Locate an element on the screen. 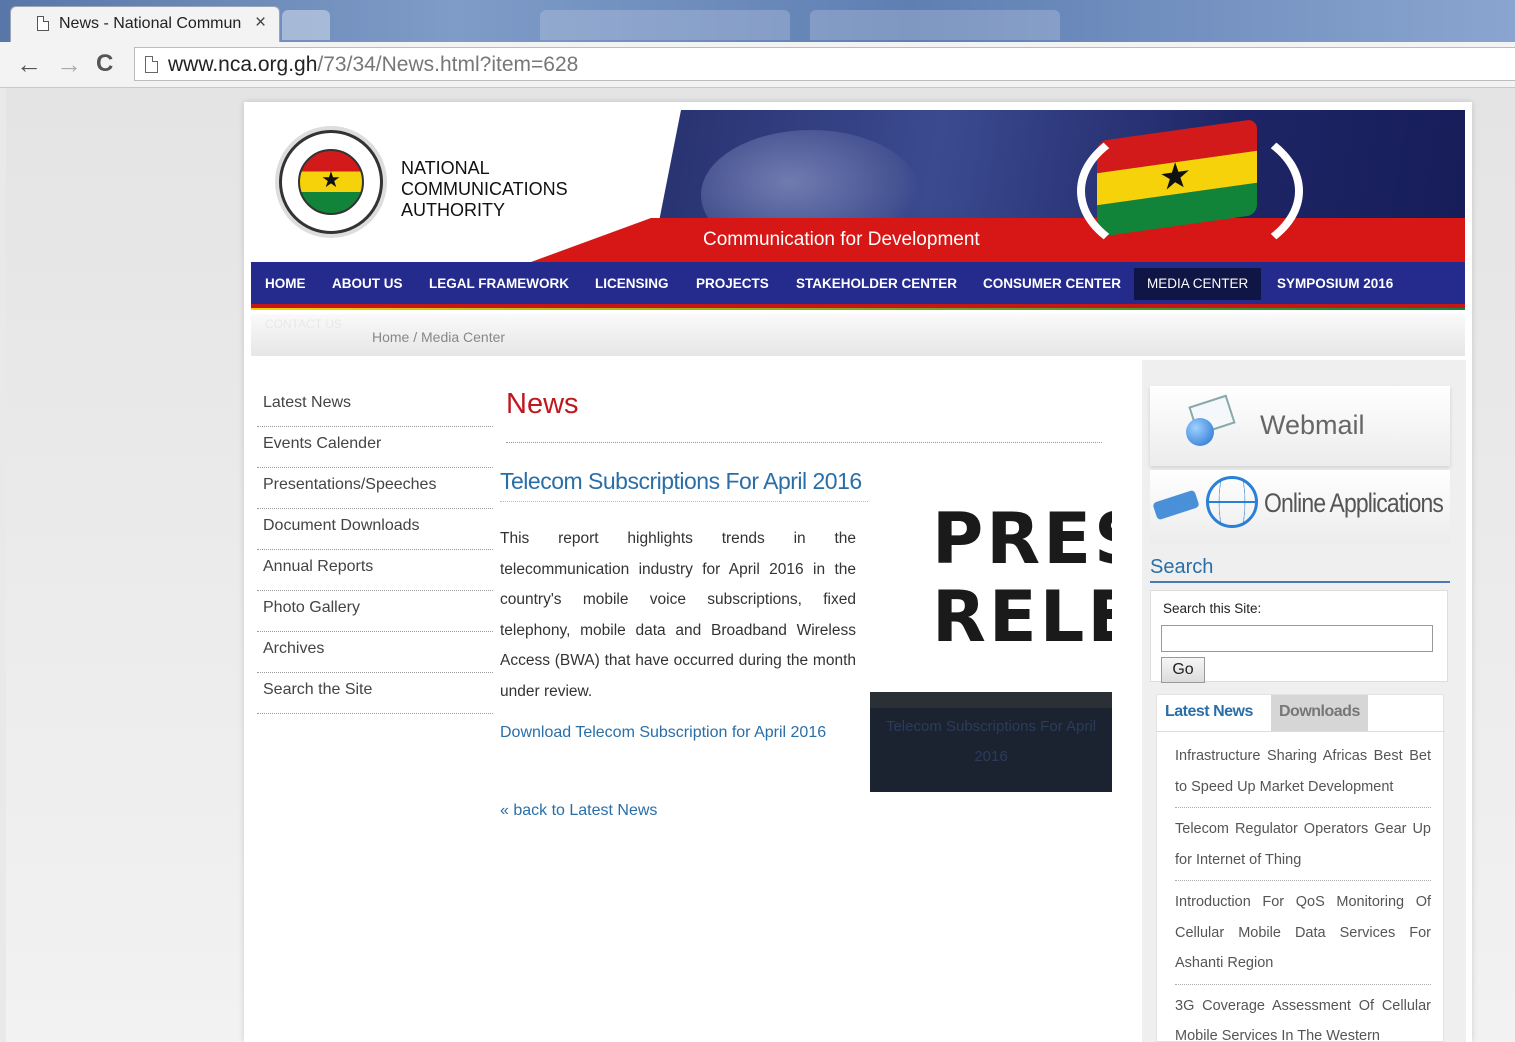 The height and width of the screenshot is (1042, 1515). sidebar-item-document-downloads: Document Downloads is located at coordinates (375, 529).